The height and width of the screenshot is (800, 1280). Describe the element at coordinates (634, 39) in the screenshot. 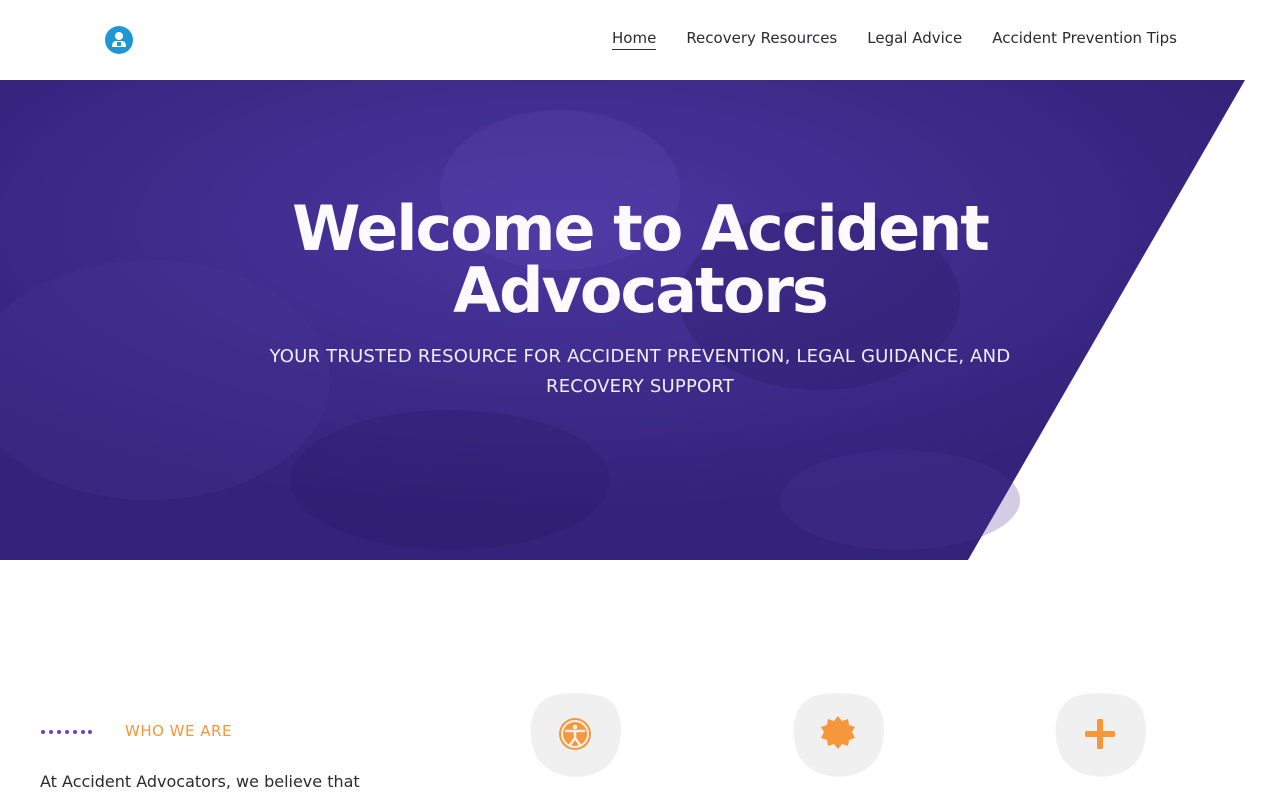

I see `nav-home: Home` at that location.